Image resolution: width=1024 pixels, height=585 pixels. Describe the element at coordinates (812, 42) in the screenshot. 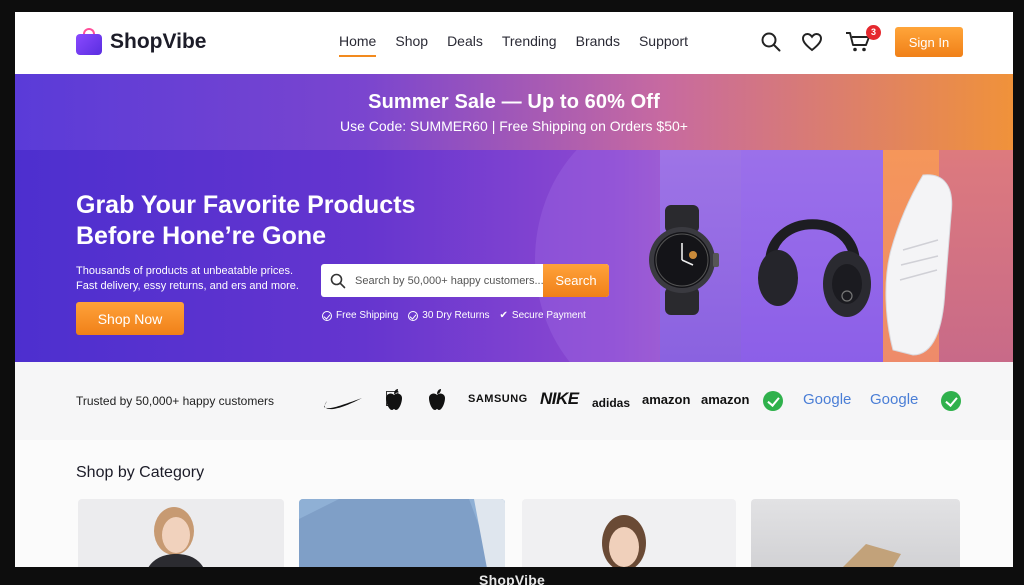

I see `heart-icon` at that location.